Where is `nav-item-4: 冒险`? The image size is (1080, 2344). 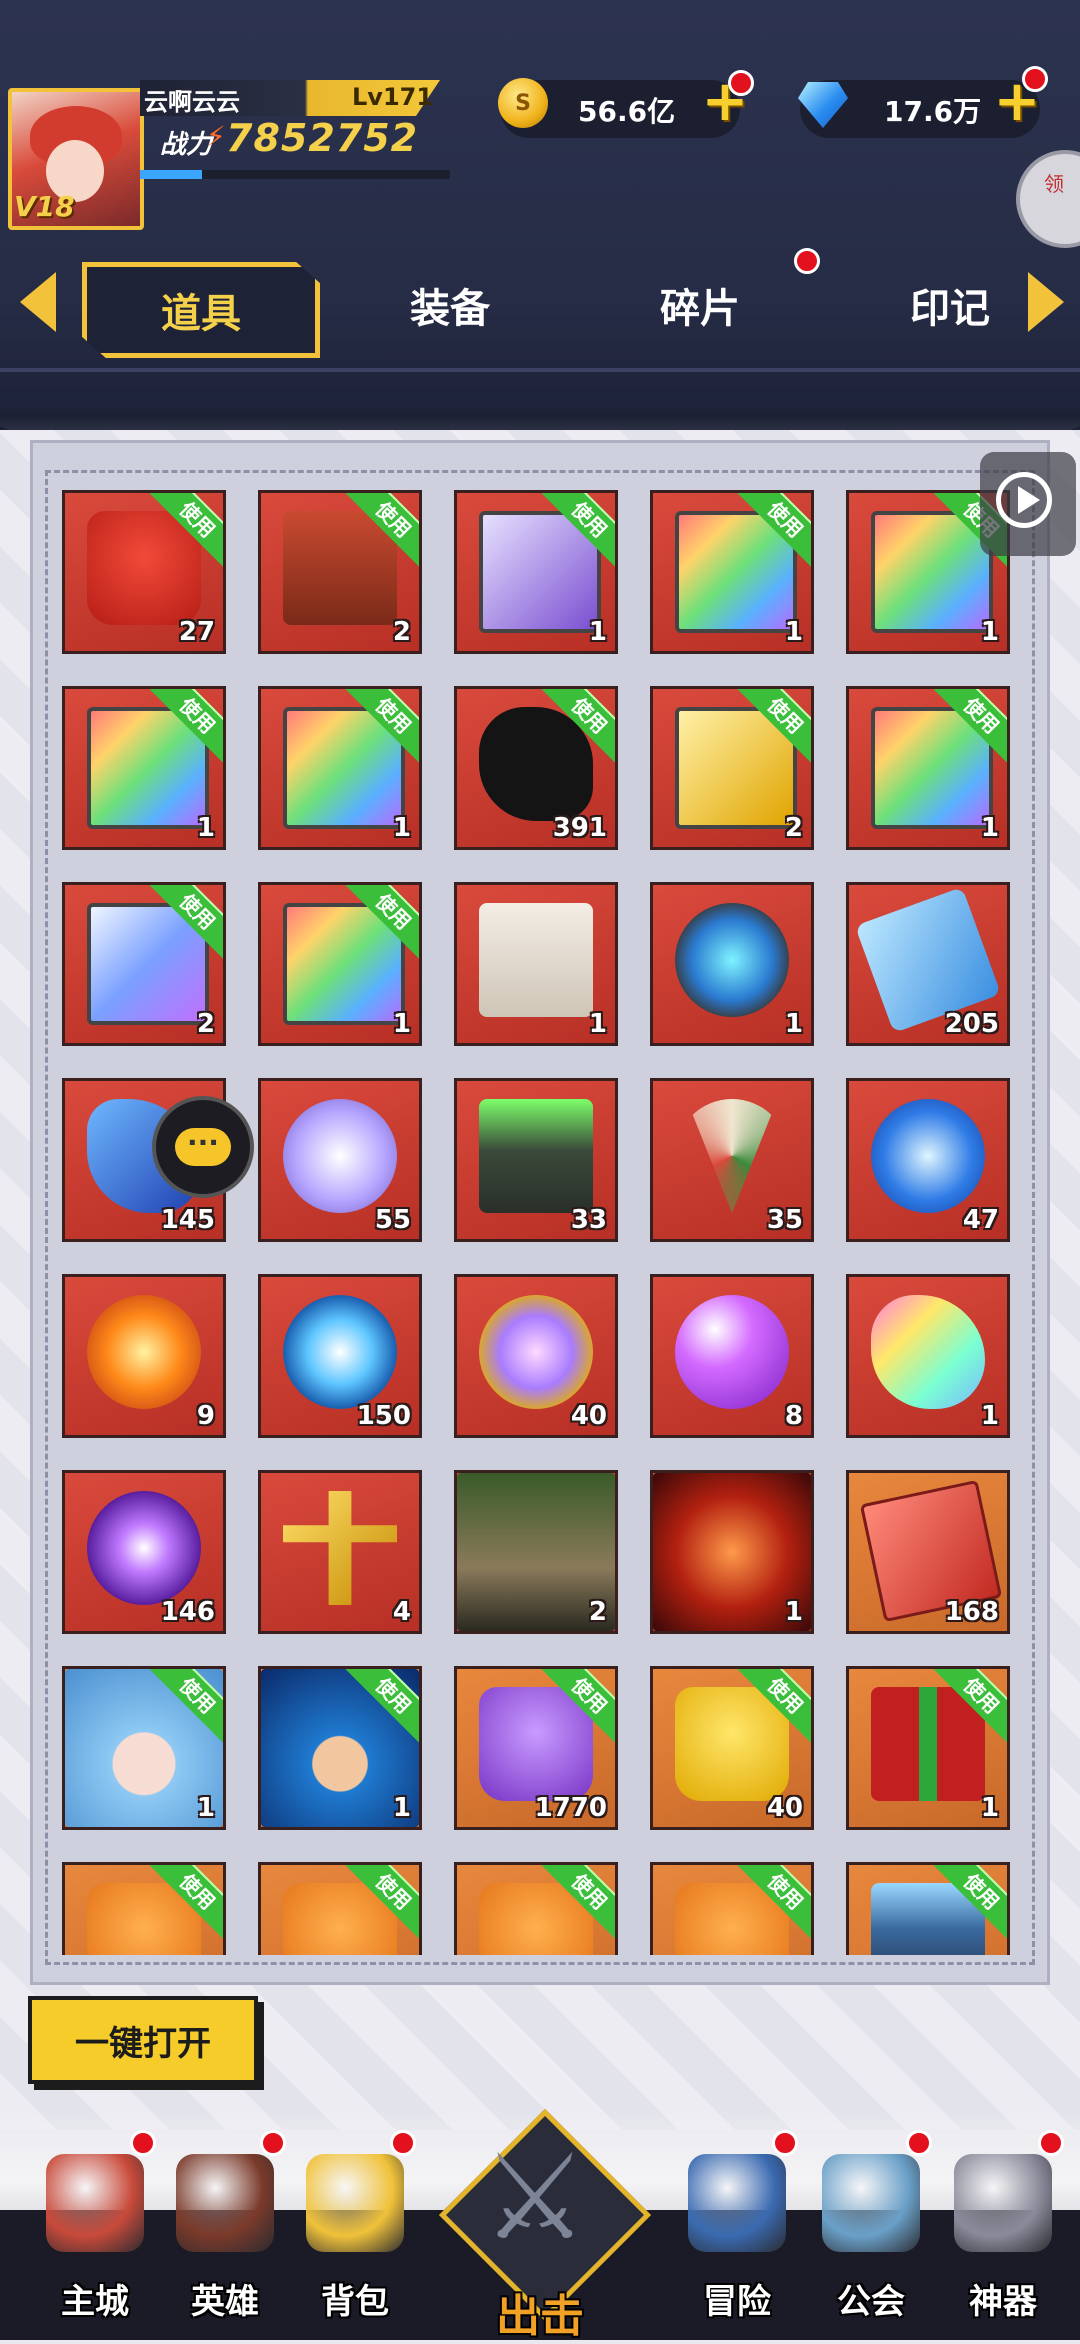
nav-item-4: 冒险 is located at coordinates (737, 2235).